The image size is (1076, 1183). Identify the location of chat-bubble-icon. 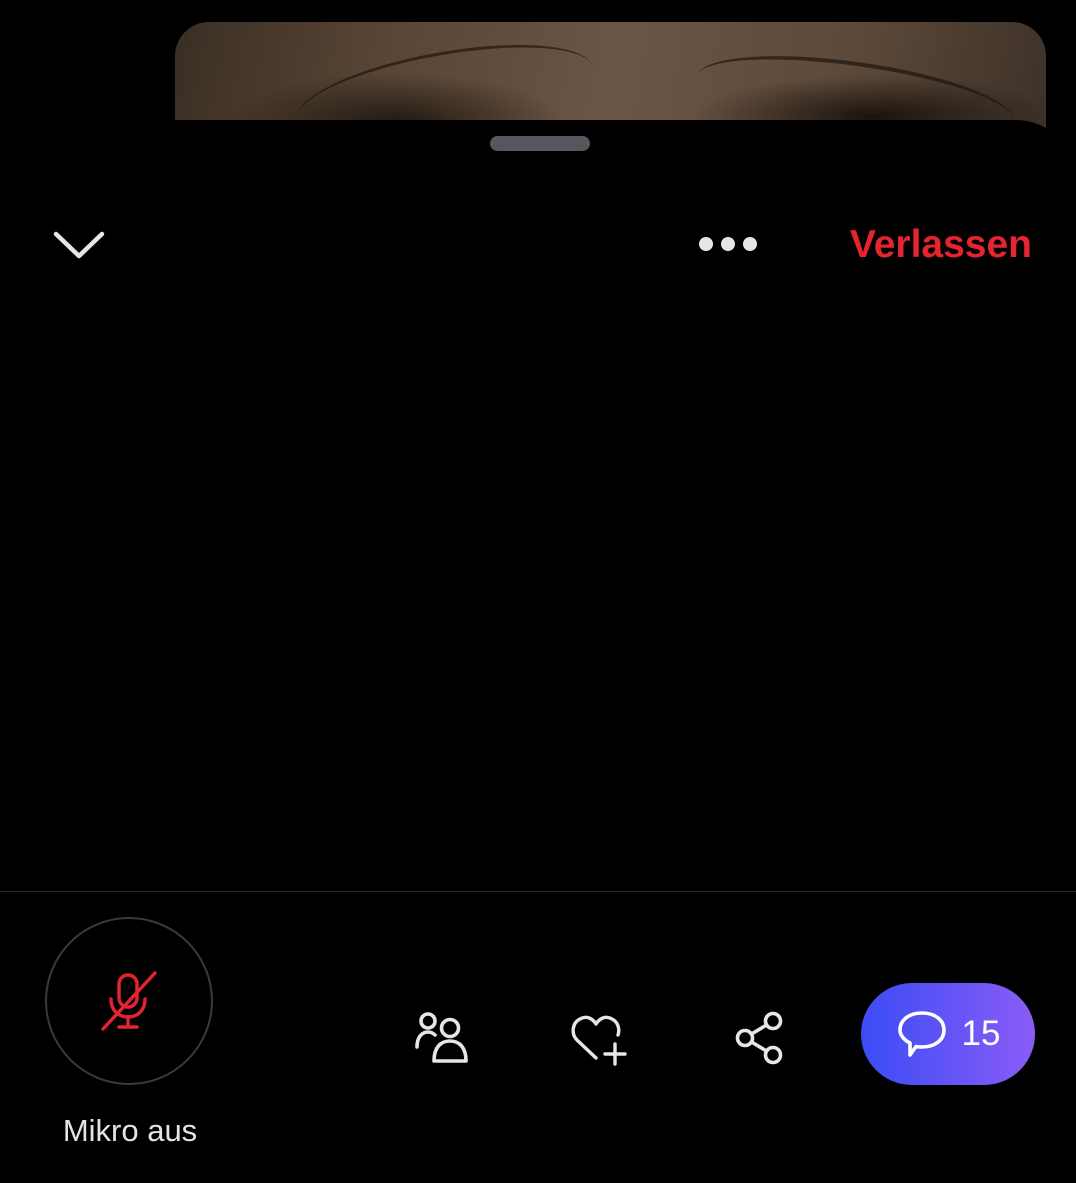
(921, 1034).